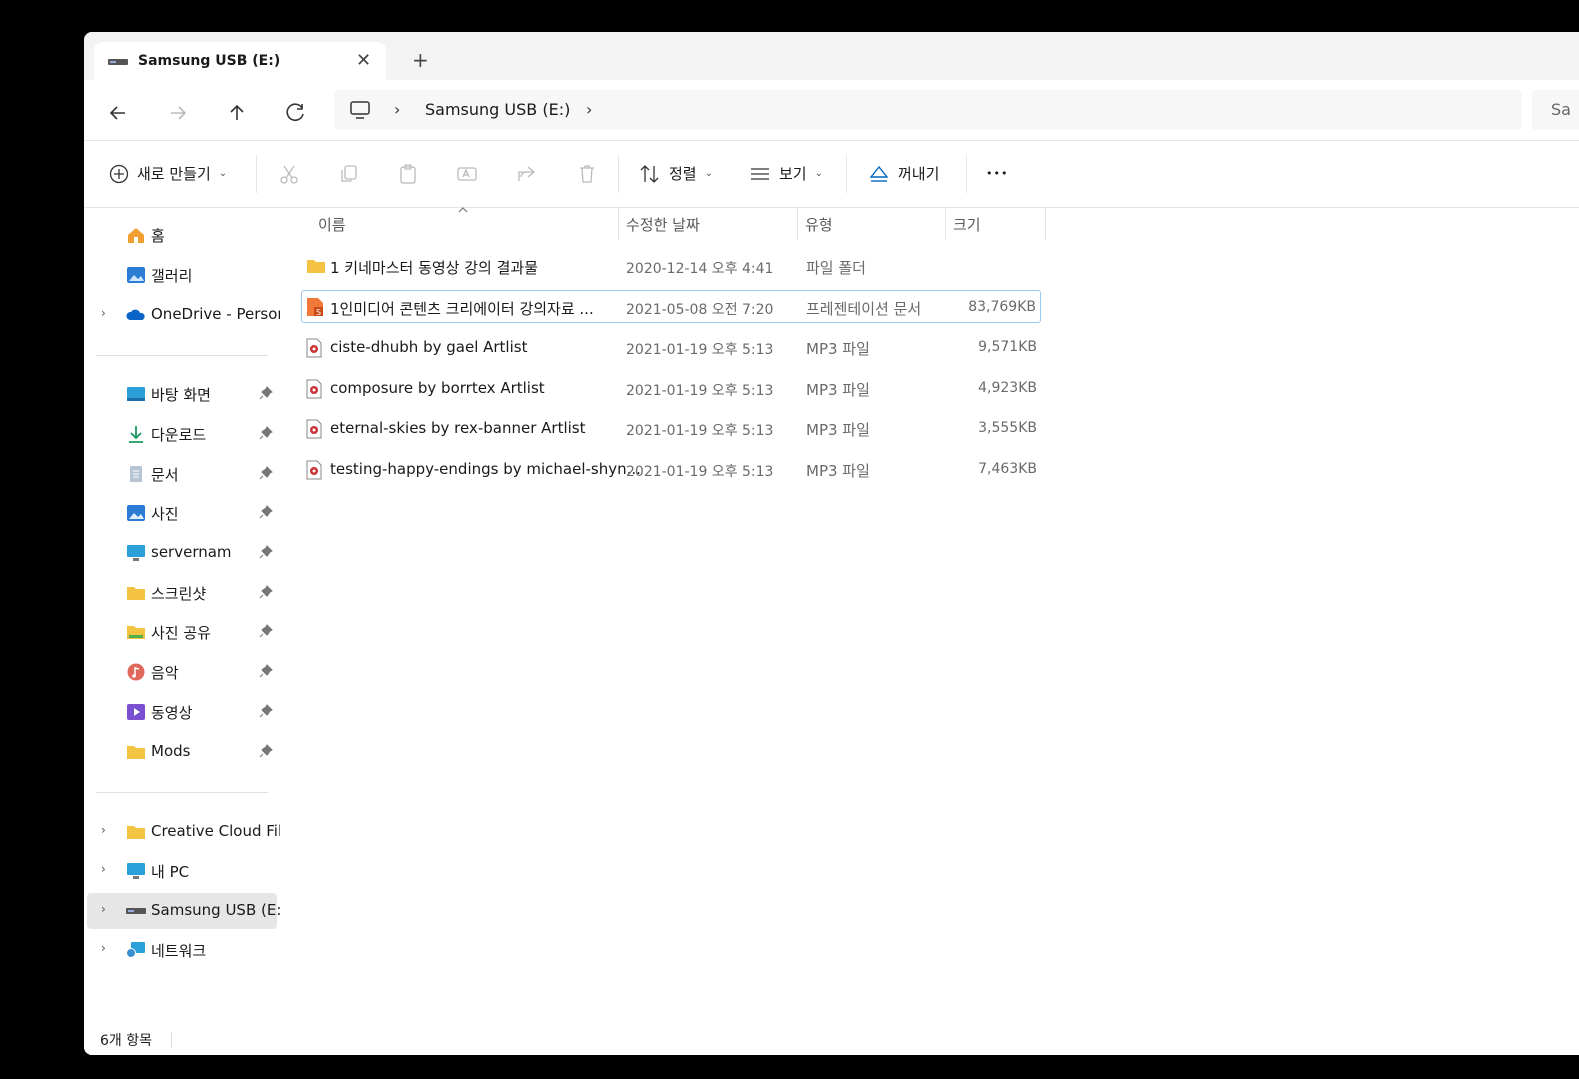 This screenshot has width=1579, height=1079. What do you see at coordinates (903, 173) in the screenshot?
I see `eject-button: 꺼내기` at bounding box center [903, 173].